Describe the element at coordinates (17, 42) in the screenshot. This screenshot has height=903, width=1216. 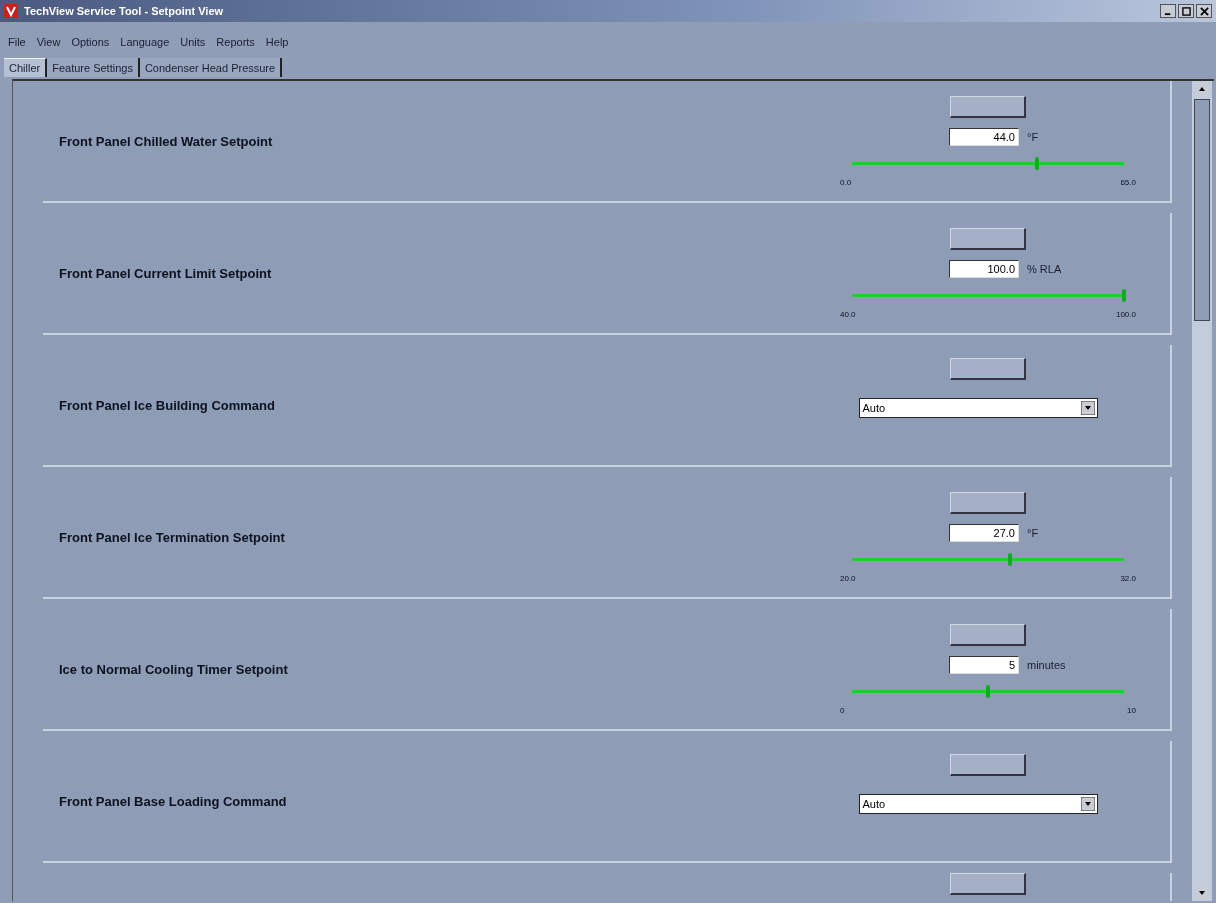
I see `menu-item: File` at that location.